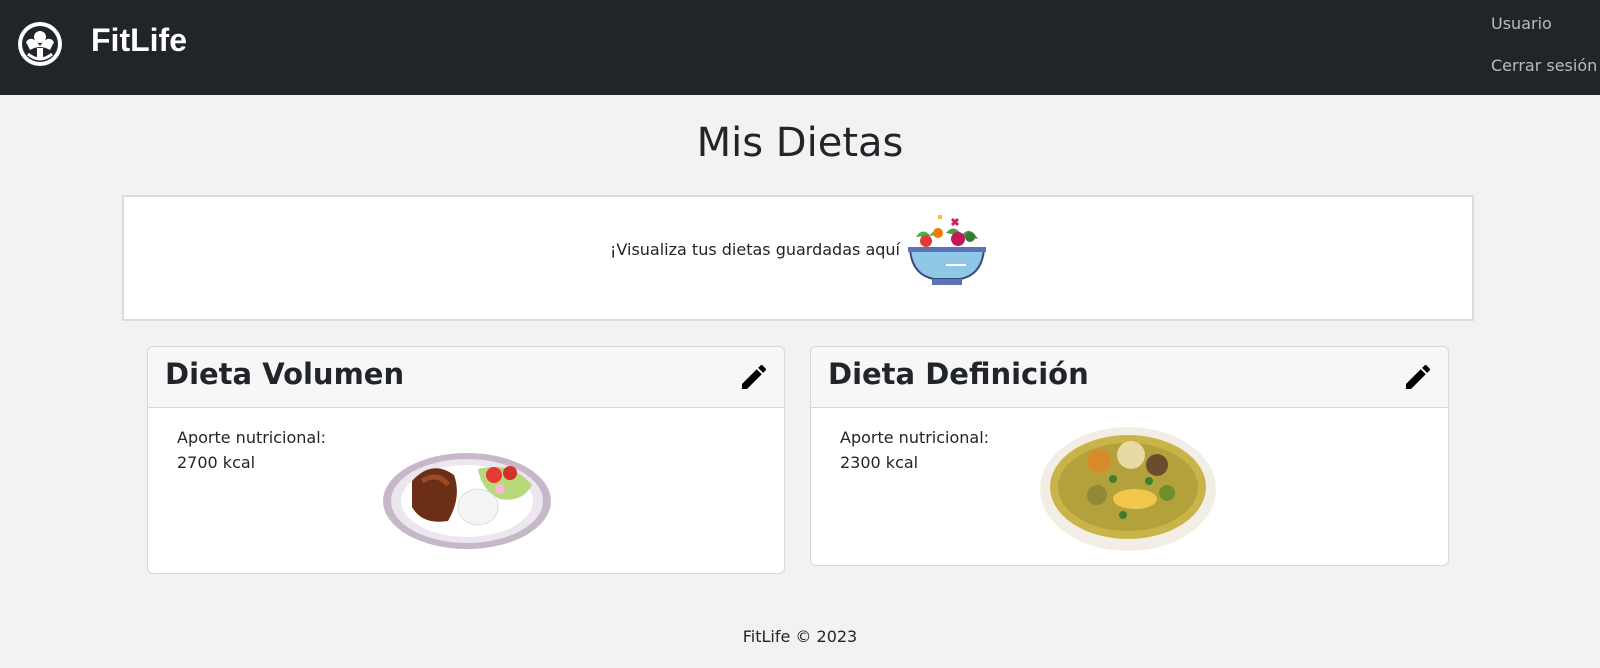  I want to click on intro-text: ¡Visualiza tus dietas guardadas aquí!, so click(758, 249).